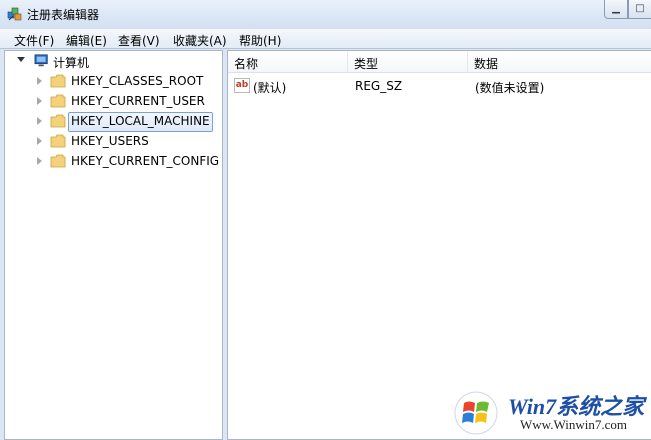 This screenshot has height=440, width=651. What do you see at coordinates (325, 39) in the screenshot?
I see `menu-bar: 文件(F) 编辑(E) 查看(V) 收藏夹(A) 帮助(H)` at bounding box center [325, 39].